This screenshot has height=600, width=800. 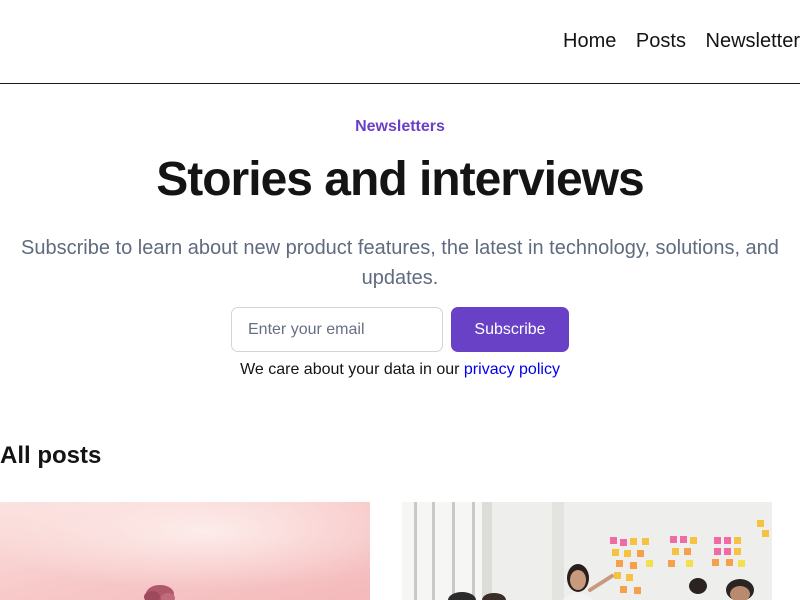 I want to click on privacy-text: We care about your data in our, so click(x=350, y=369).